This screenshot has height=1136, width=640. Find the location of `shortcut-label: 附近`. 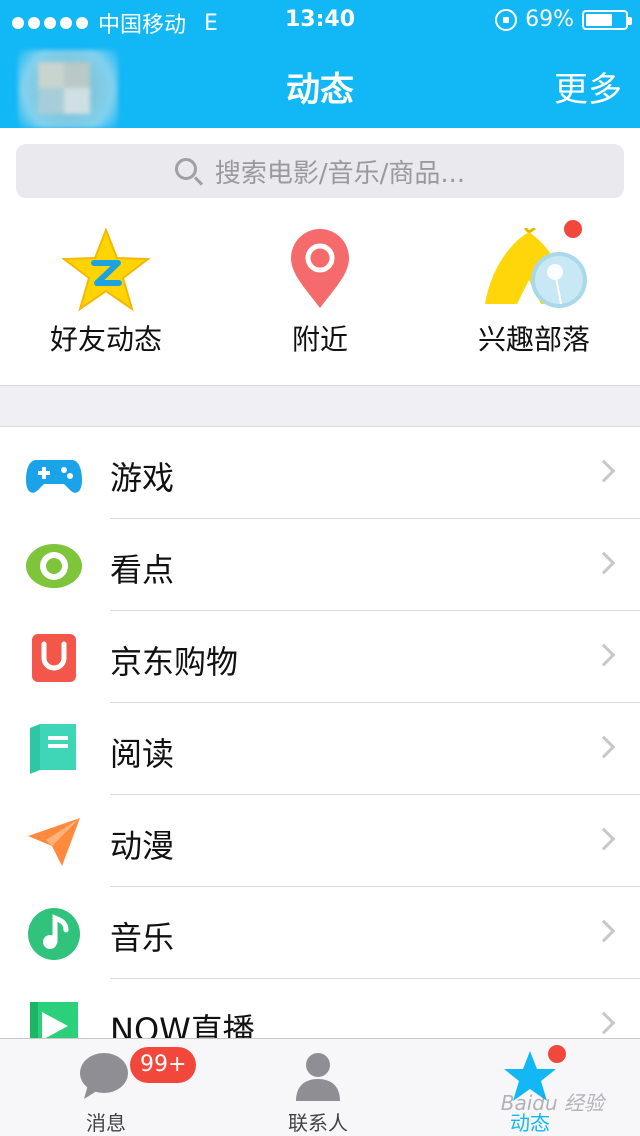

shortcut-label: 附近 is located at coordinates (319, 339).